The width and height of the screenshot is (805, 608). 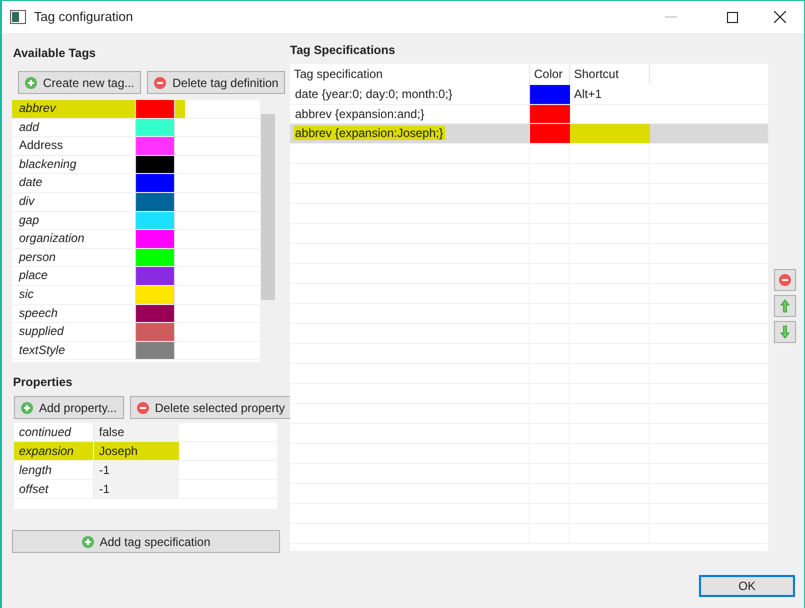 I want to click on tag-name: organization, so click(x=73, y=239).